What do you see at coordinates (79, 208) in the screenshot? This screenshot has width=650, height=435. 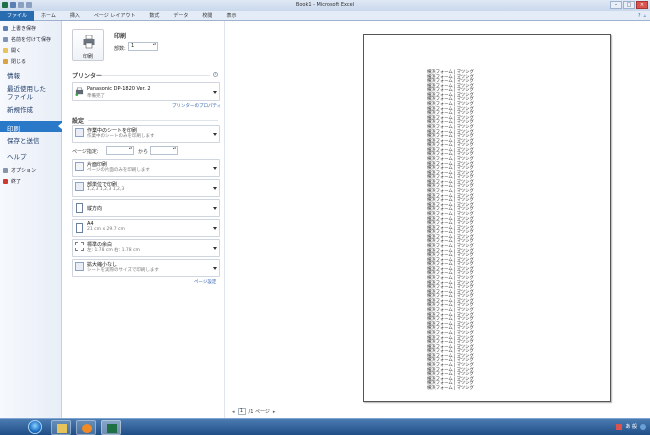 I see `portrait-icon` at bounding box center [79, 208].